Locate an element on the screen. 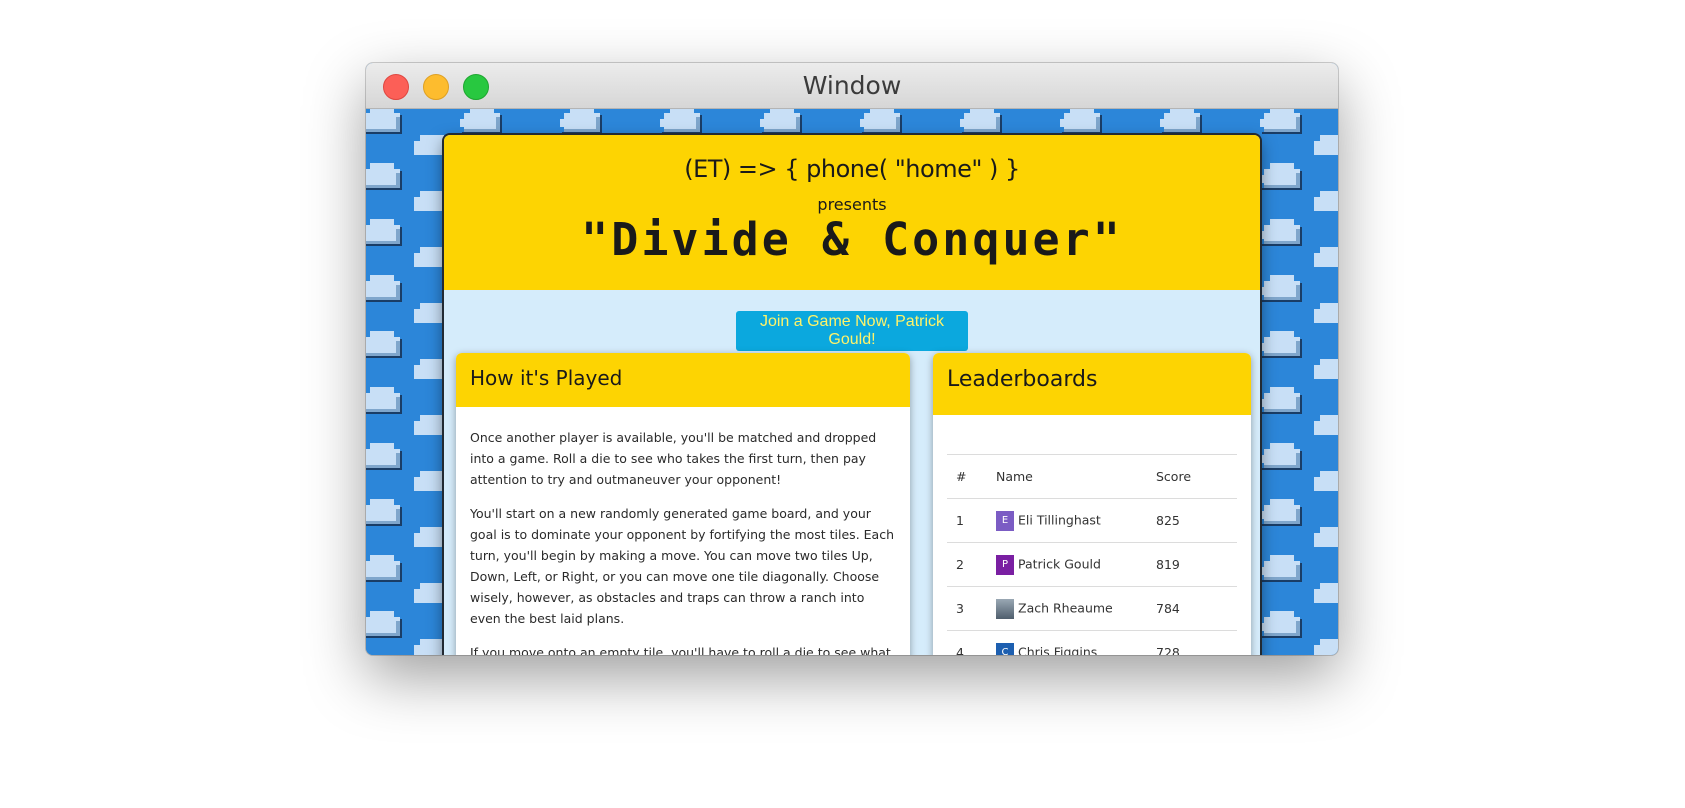  column-name: Name is located at coordinates (1067, 477).